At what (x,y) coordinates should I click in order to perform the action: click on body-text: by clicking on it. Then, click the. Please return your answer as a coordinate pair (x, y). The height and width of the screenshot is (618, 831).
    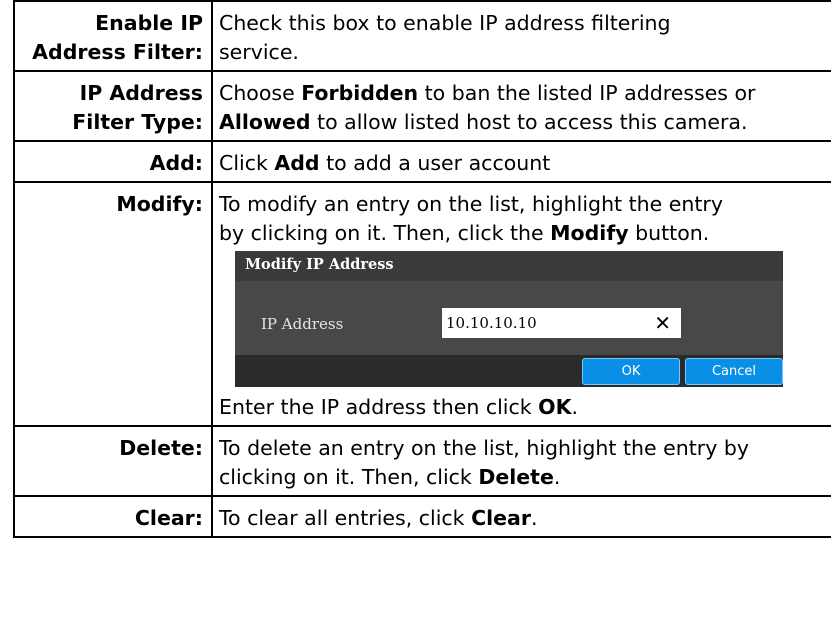
    Looking at the image, I should click on (385, 233).